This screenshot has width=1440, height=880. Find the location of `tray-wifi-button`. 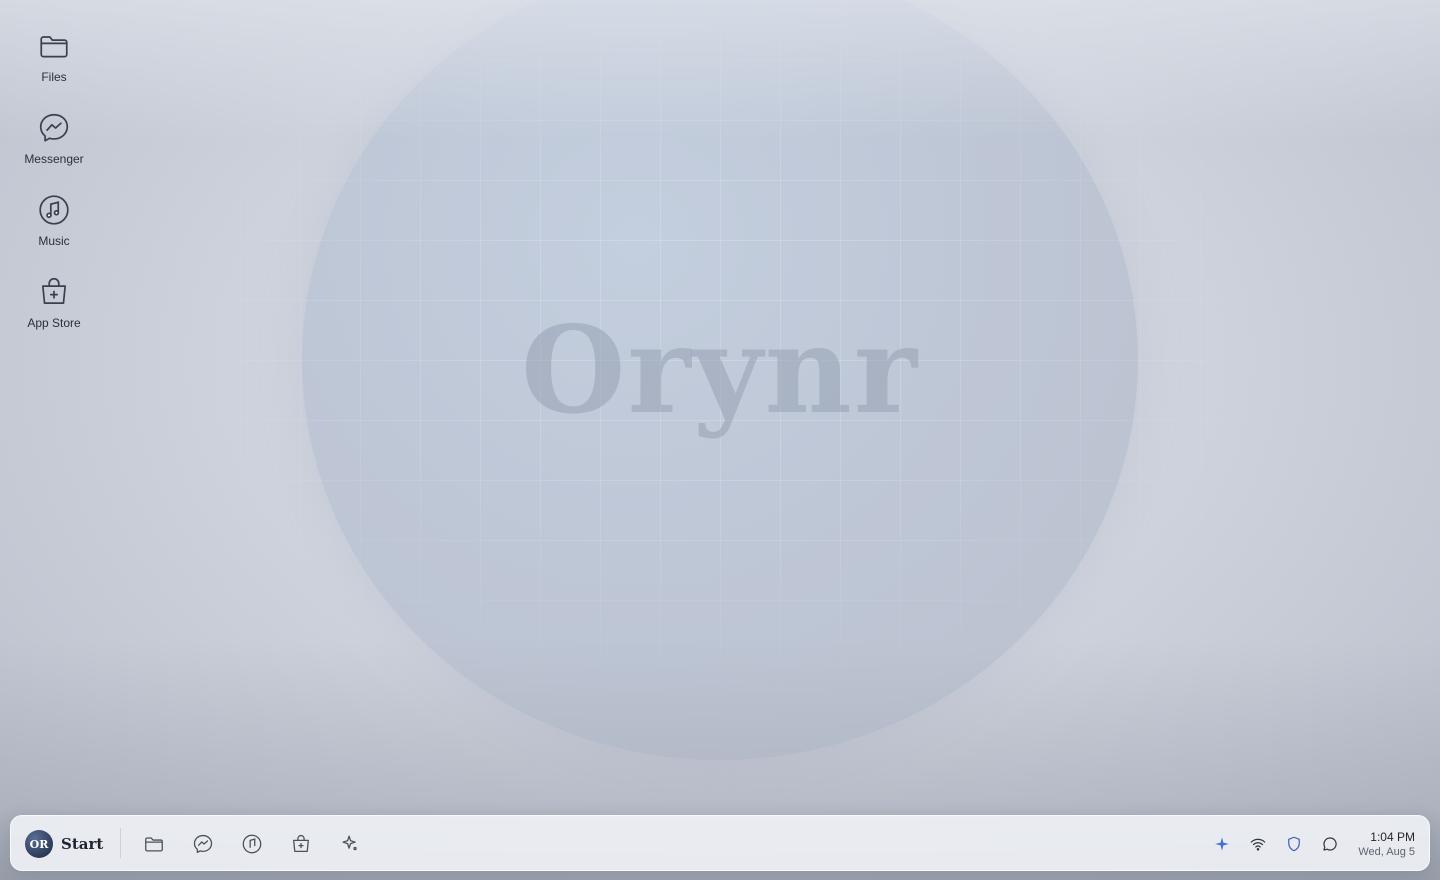

tray-wifi-button is located at coordinates (1258, 844).